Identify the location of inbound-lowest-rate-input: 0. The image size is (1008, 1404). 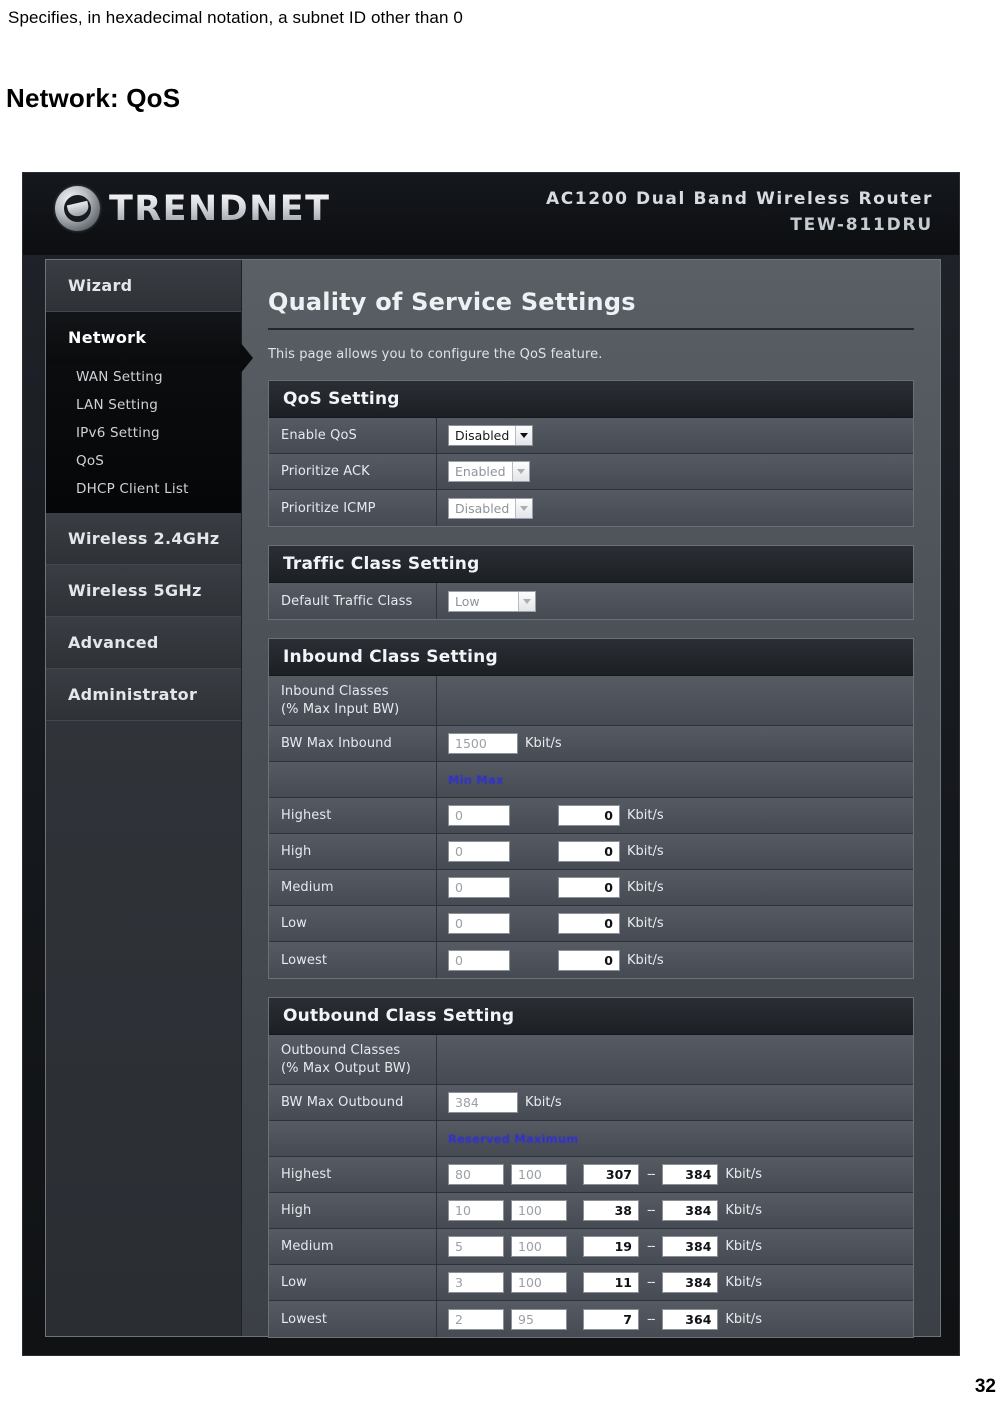
(589, 960).